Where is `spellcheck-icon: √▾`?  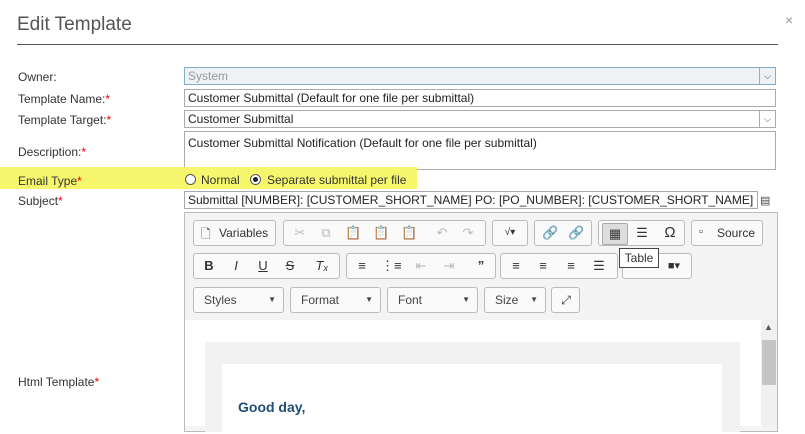 spellcheck-icon: √▾ is located at coordinates (510, 232).